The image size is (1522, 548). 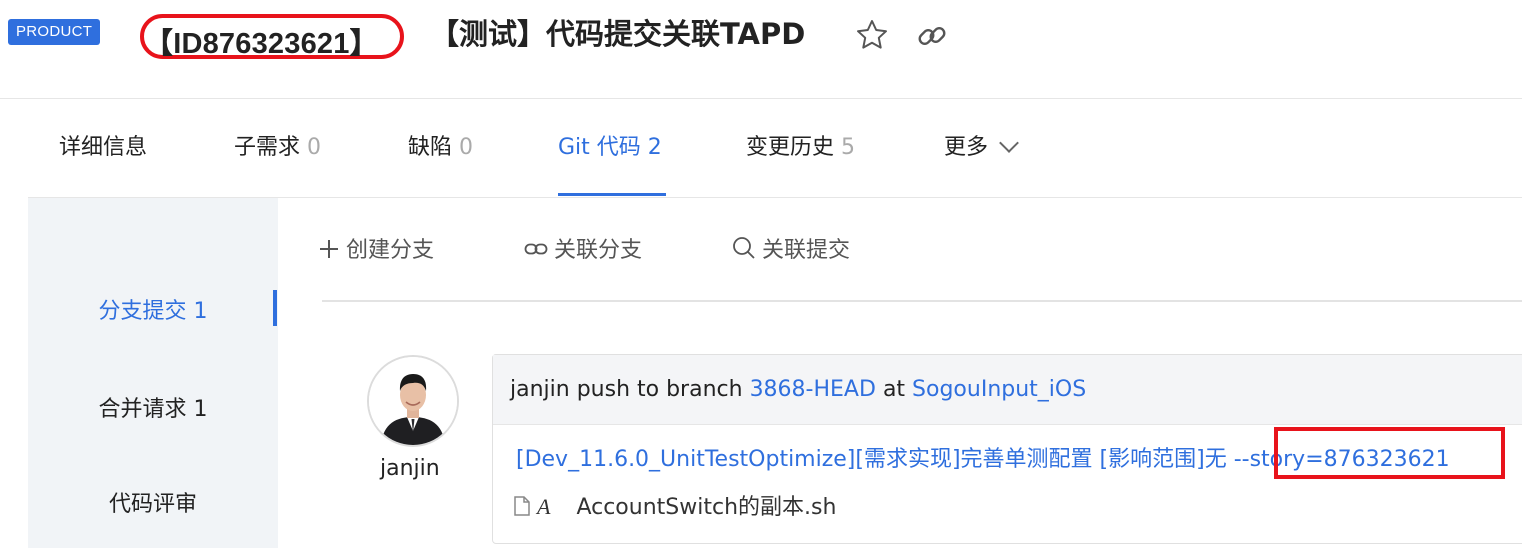 I want to click on tab-details: 详细信息, so click(x=103, y=145).